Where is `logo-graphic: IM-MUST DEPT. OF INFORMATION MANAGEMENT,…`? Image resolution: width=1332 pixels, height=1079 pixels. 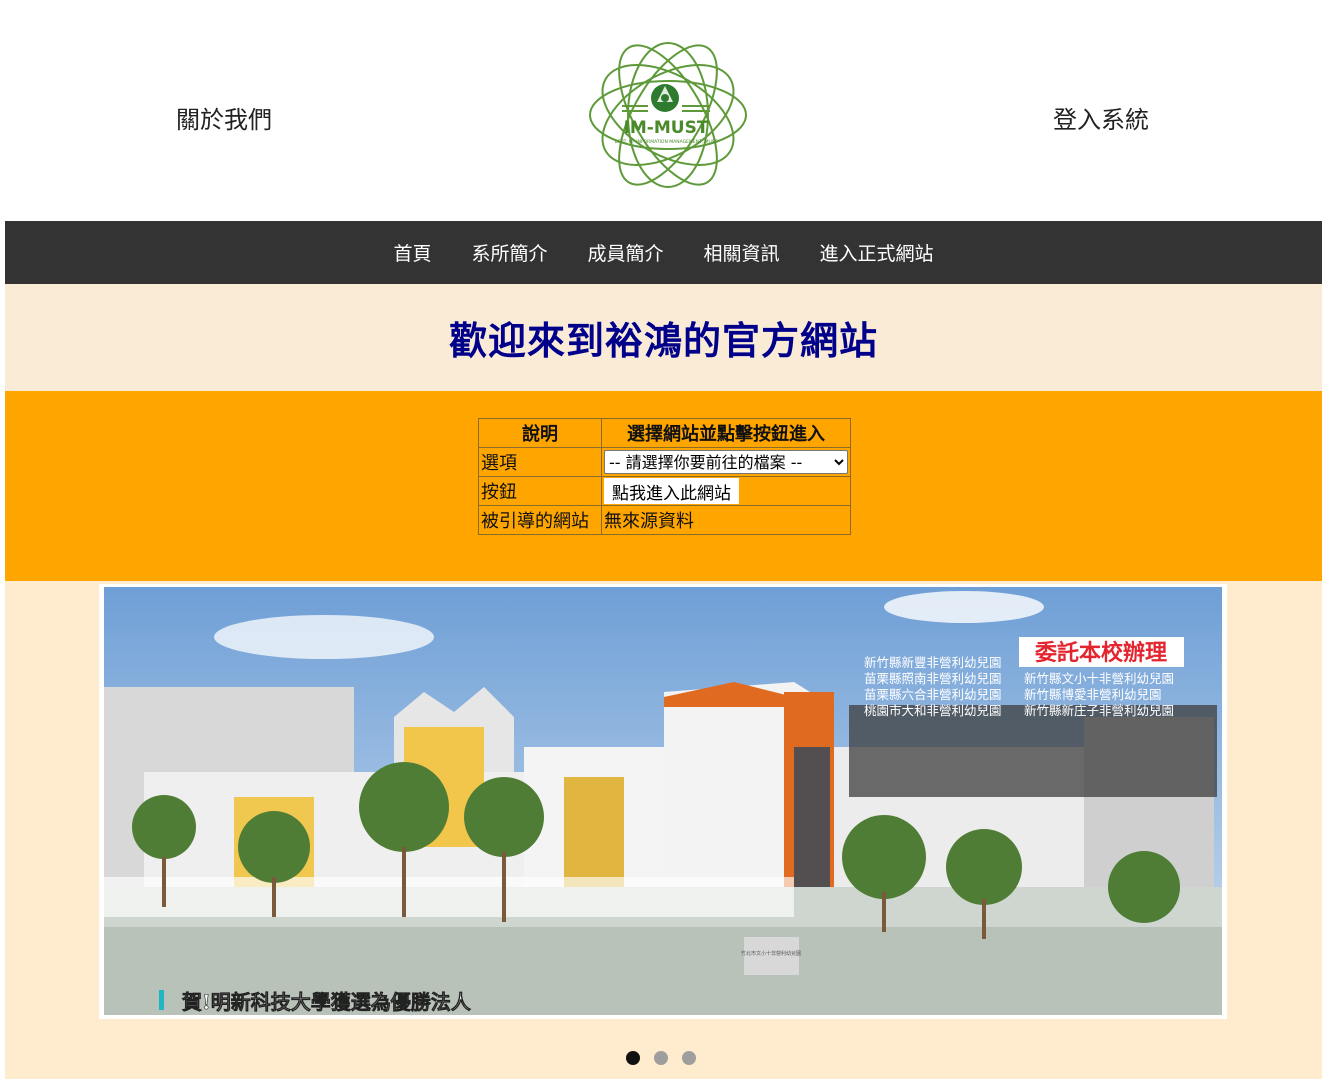
logo-graphic: IM-MUST DEPT. OF INFORMATION MANAGEMENT,… is located at coordinates (668, 115).